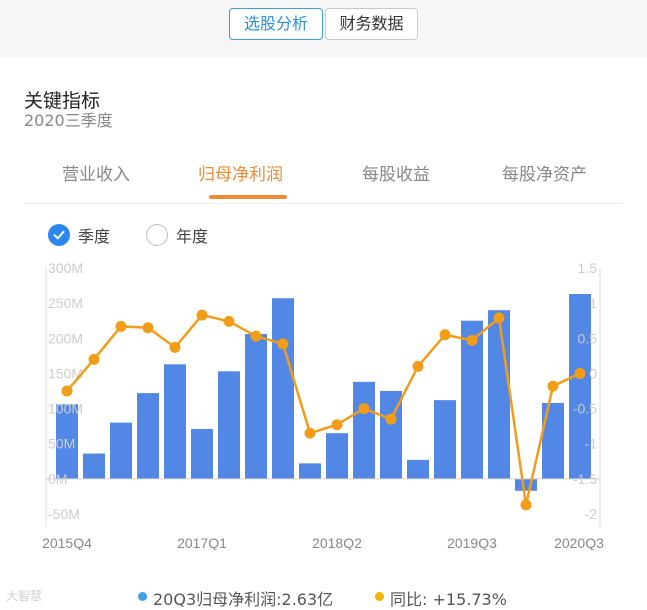 The width and height of the screenshot is (647, 610). I want to click on legend-dot-value, so click(142, 596).